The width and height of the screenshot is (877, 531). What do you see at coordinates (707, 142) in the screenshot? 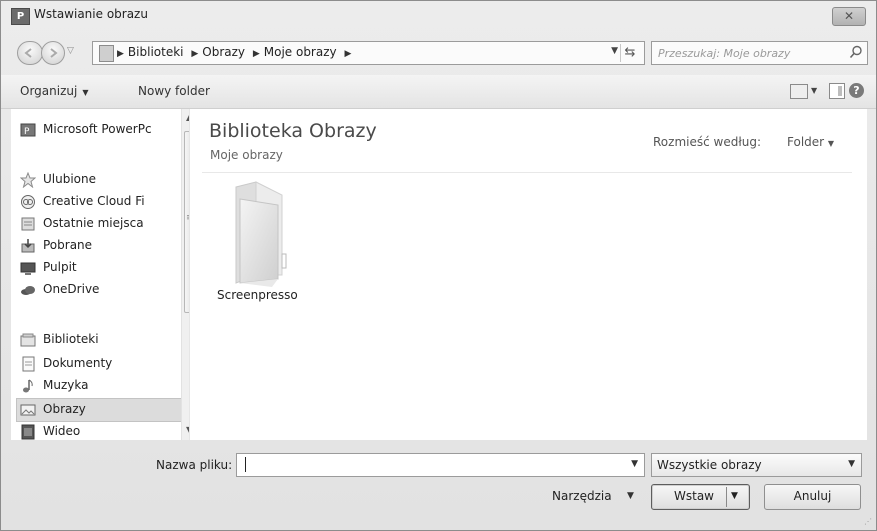
I see `arrange-by-label: Rozmieść według:` at bounding box center [707, 142].